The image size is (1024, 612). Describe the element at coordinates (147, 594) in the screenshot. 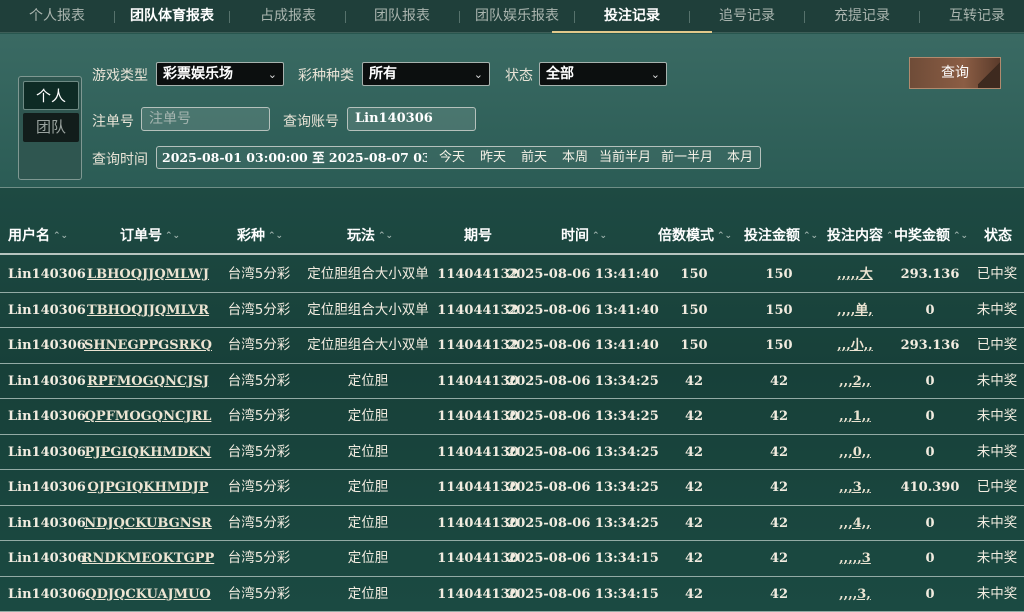

I see `cell-order: QDJQCKUAJMUO` at that location.